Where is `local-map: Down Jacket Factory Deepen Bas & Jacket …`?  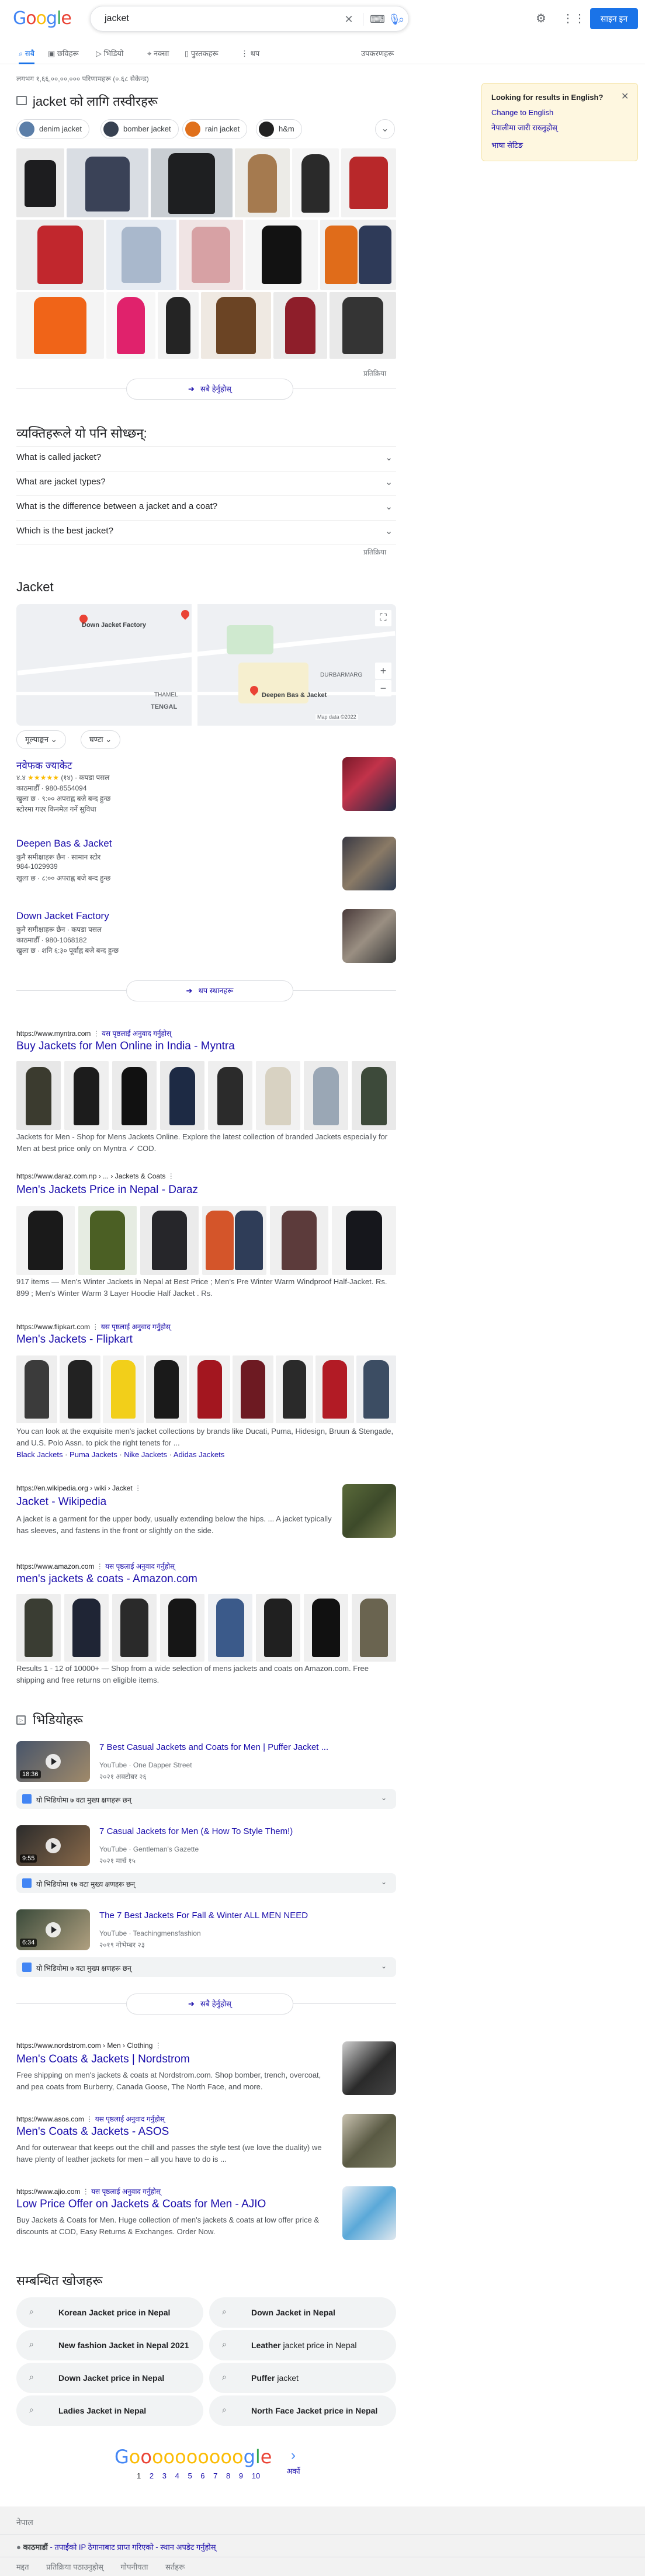 local-map: Down Jacket Factory Deepen Bas & Jacket … is located at coordinates (206, 665).